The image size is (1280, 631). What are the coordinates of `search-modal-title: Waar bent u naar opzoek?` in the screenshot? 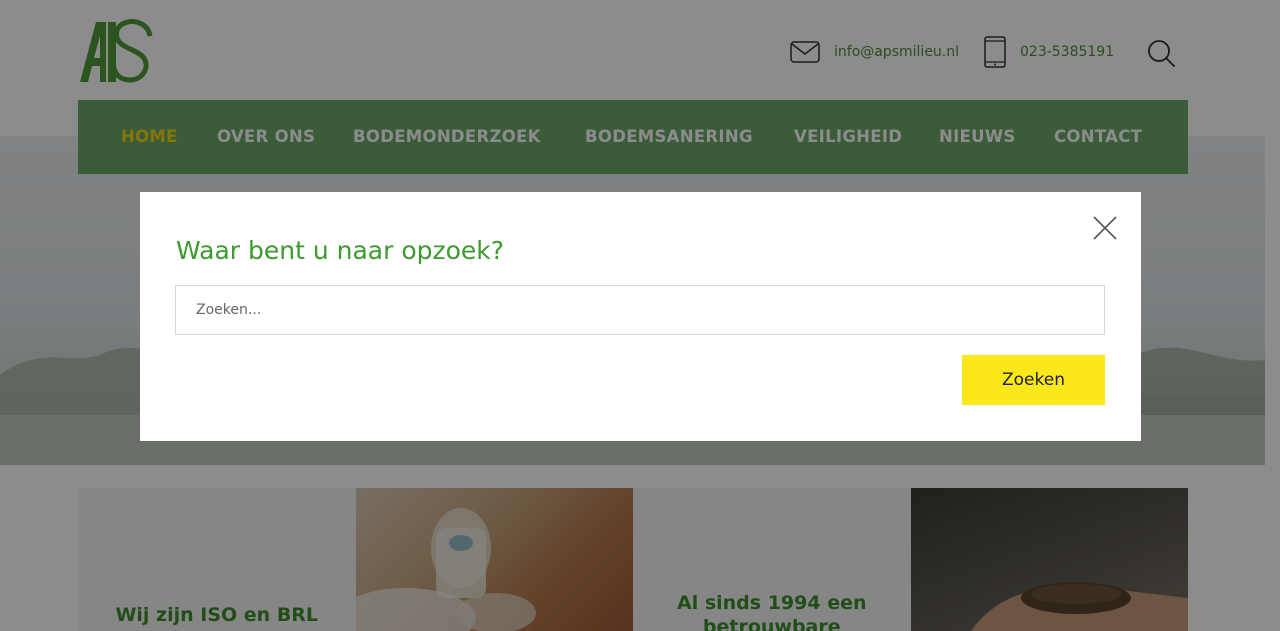 It's located at (340, 250).